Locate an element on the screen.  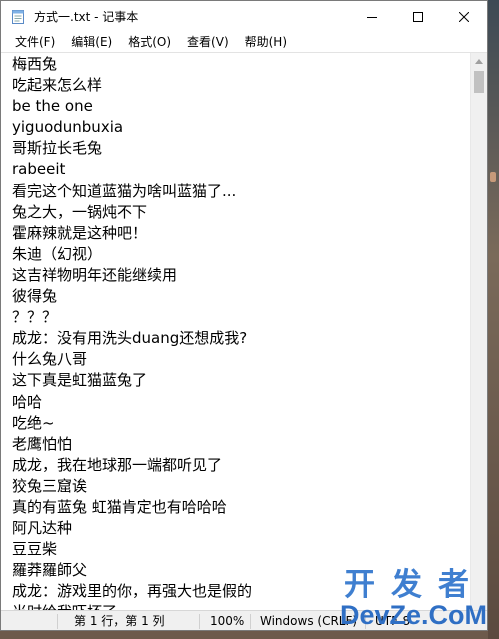
text-line: 朱迪（幻视） is located at coordinates (57, 253).